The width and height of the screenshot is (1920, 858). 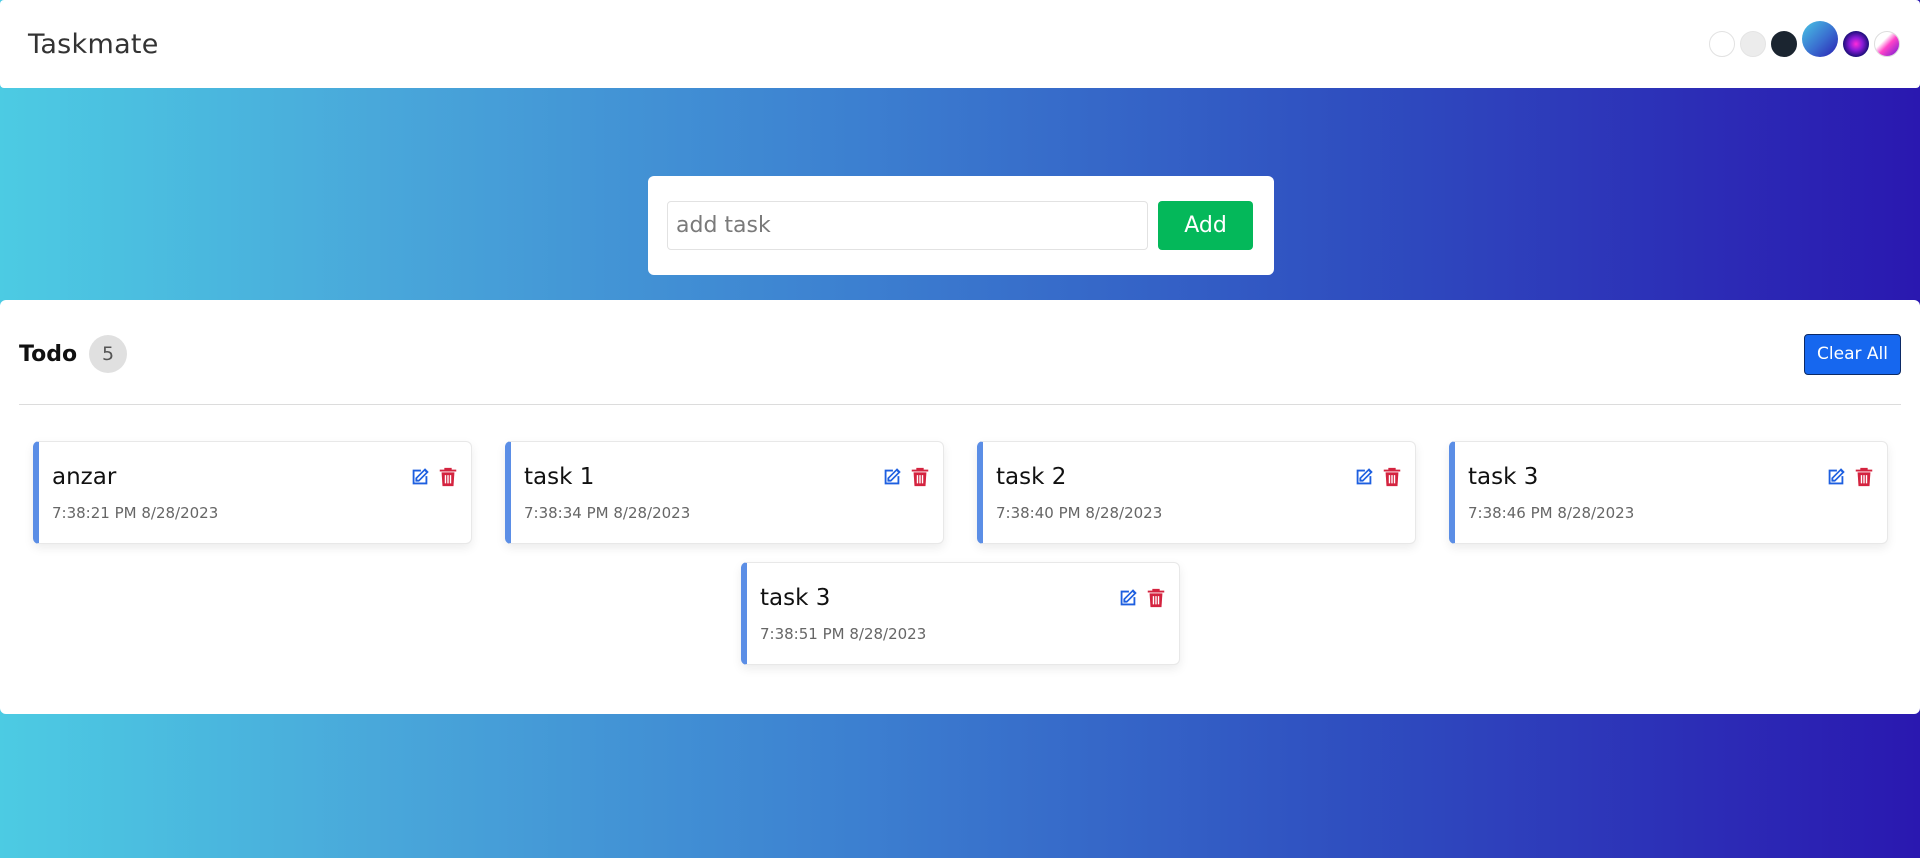 I want to click on task-card: task 3 7:38:46 PM 8/28/2023, so click(x=1668, y=492).